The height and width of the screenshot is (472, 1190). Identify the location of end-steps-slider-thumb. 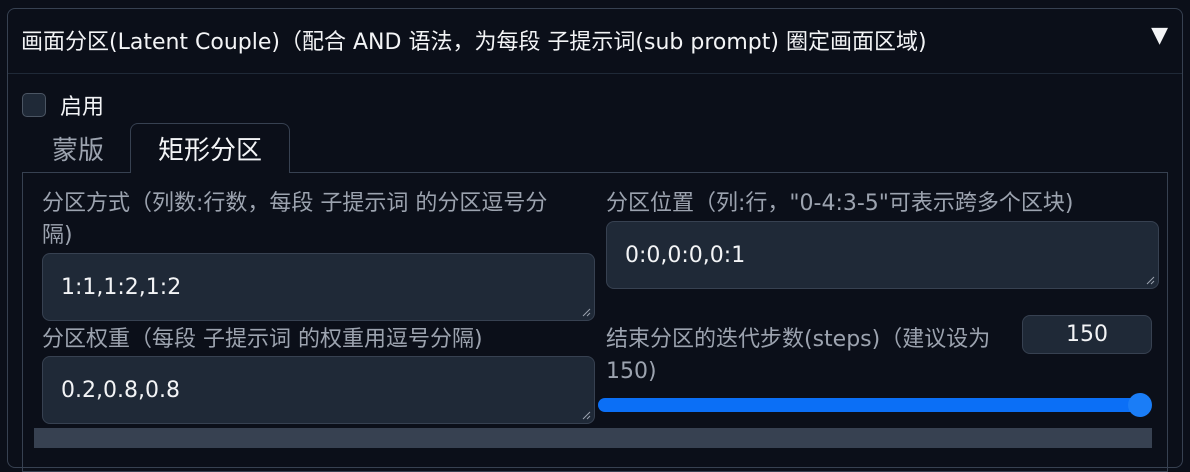
(1140, 405).